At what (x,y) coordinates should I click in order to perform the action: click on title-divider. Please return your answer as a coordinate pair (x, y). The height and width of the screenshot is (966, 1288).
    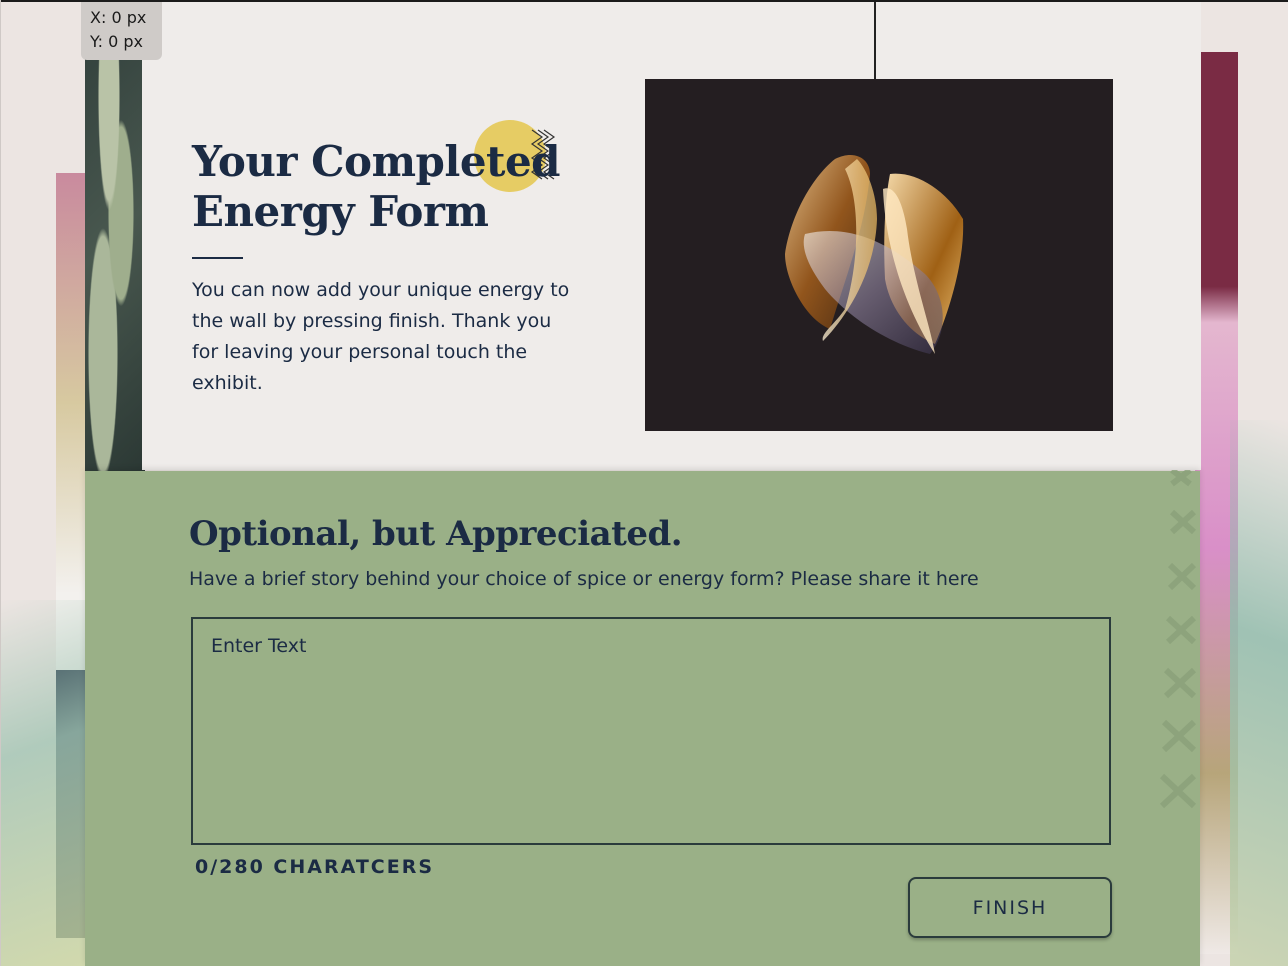
    Looking at the image, I should click on (217, 258).